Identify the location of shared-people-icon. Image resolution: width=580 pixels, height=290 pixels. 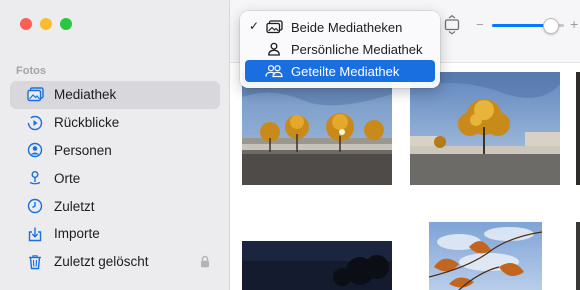
(274, 71).